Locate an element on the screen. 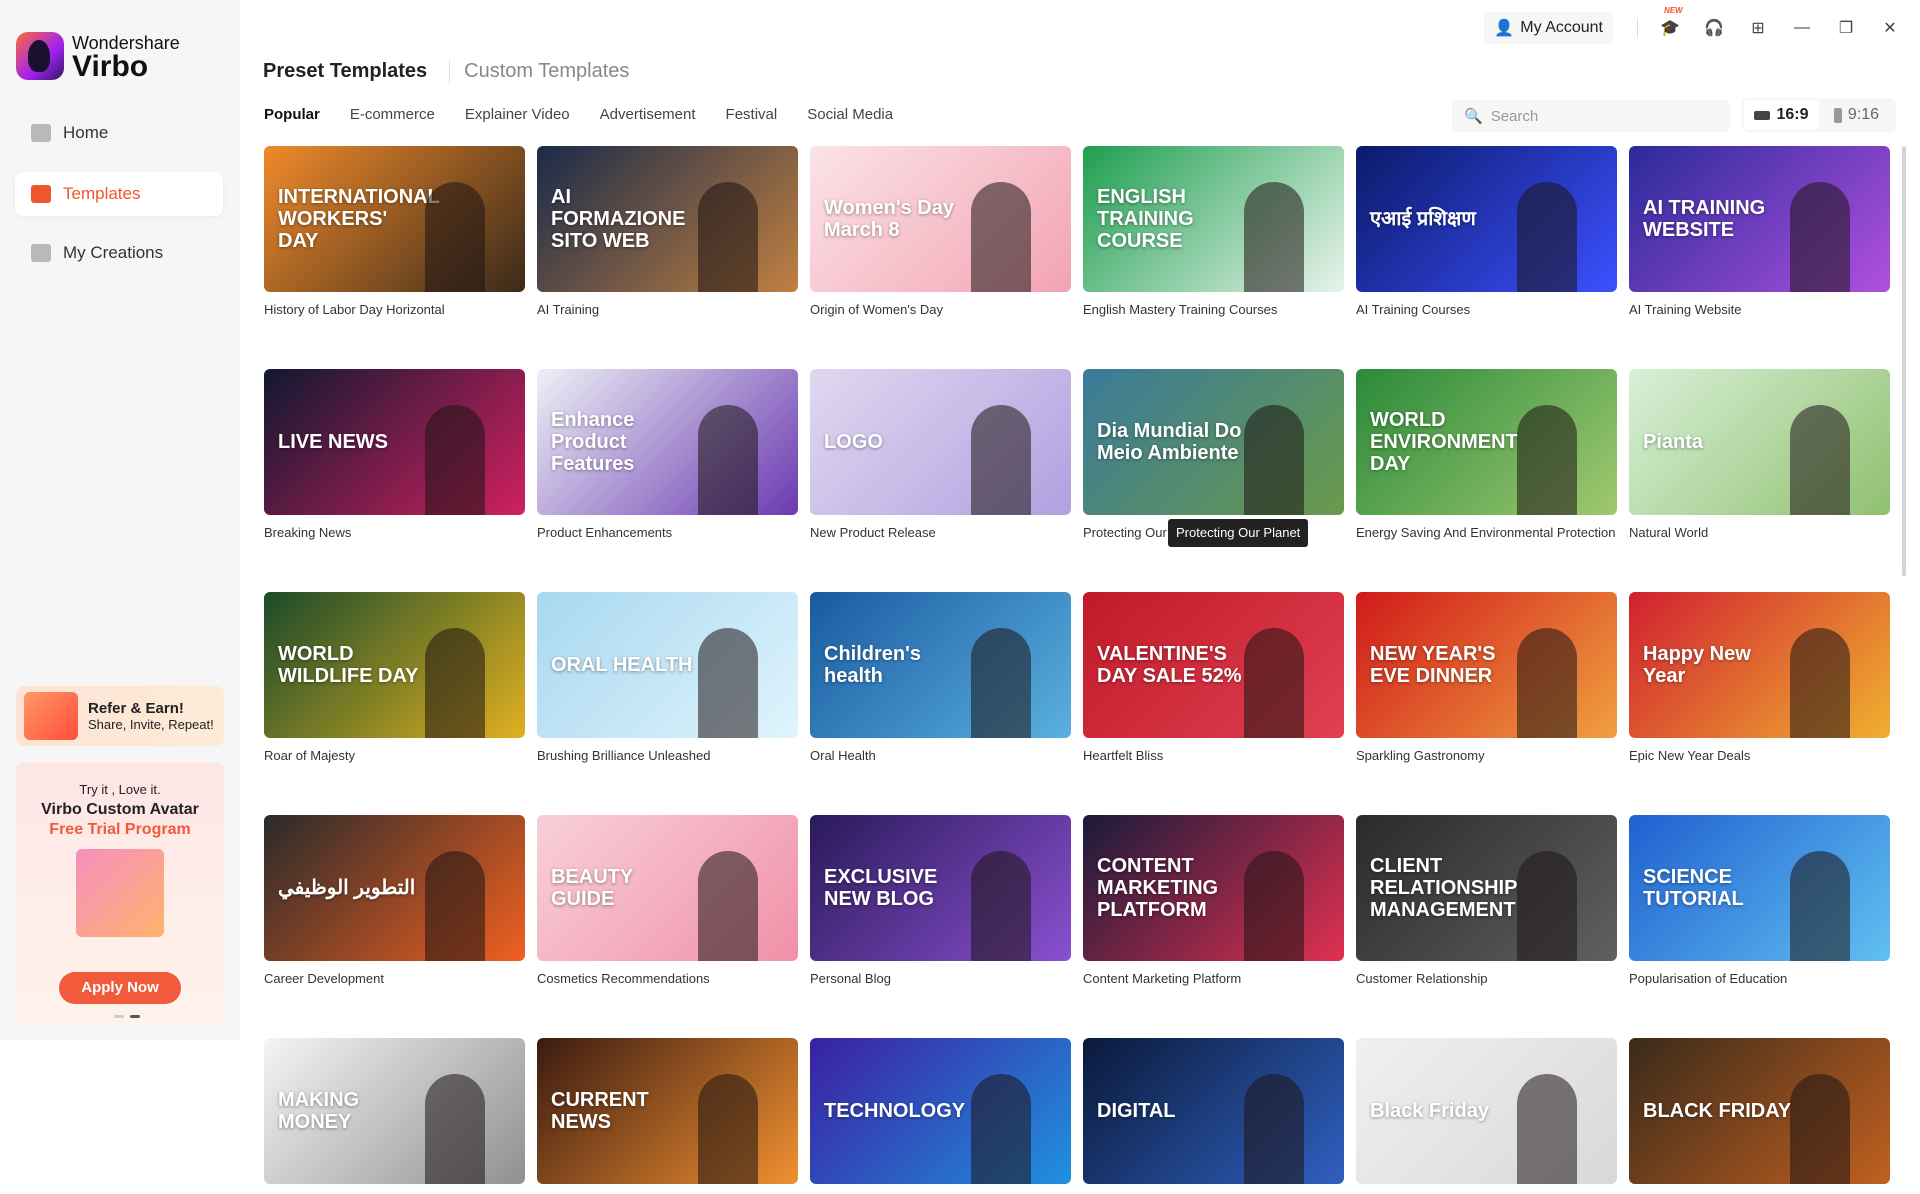 This screenshot has height=1194, width=1920. promo-line3: Free Trial Program is located at coordinates (120, 829).